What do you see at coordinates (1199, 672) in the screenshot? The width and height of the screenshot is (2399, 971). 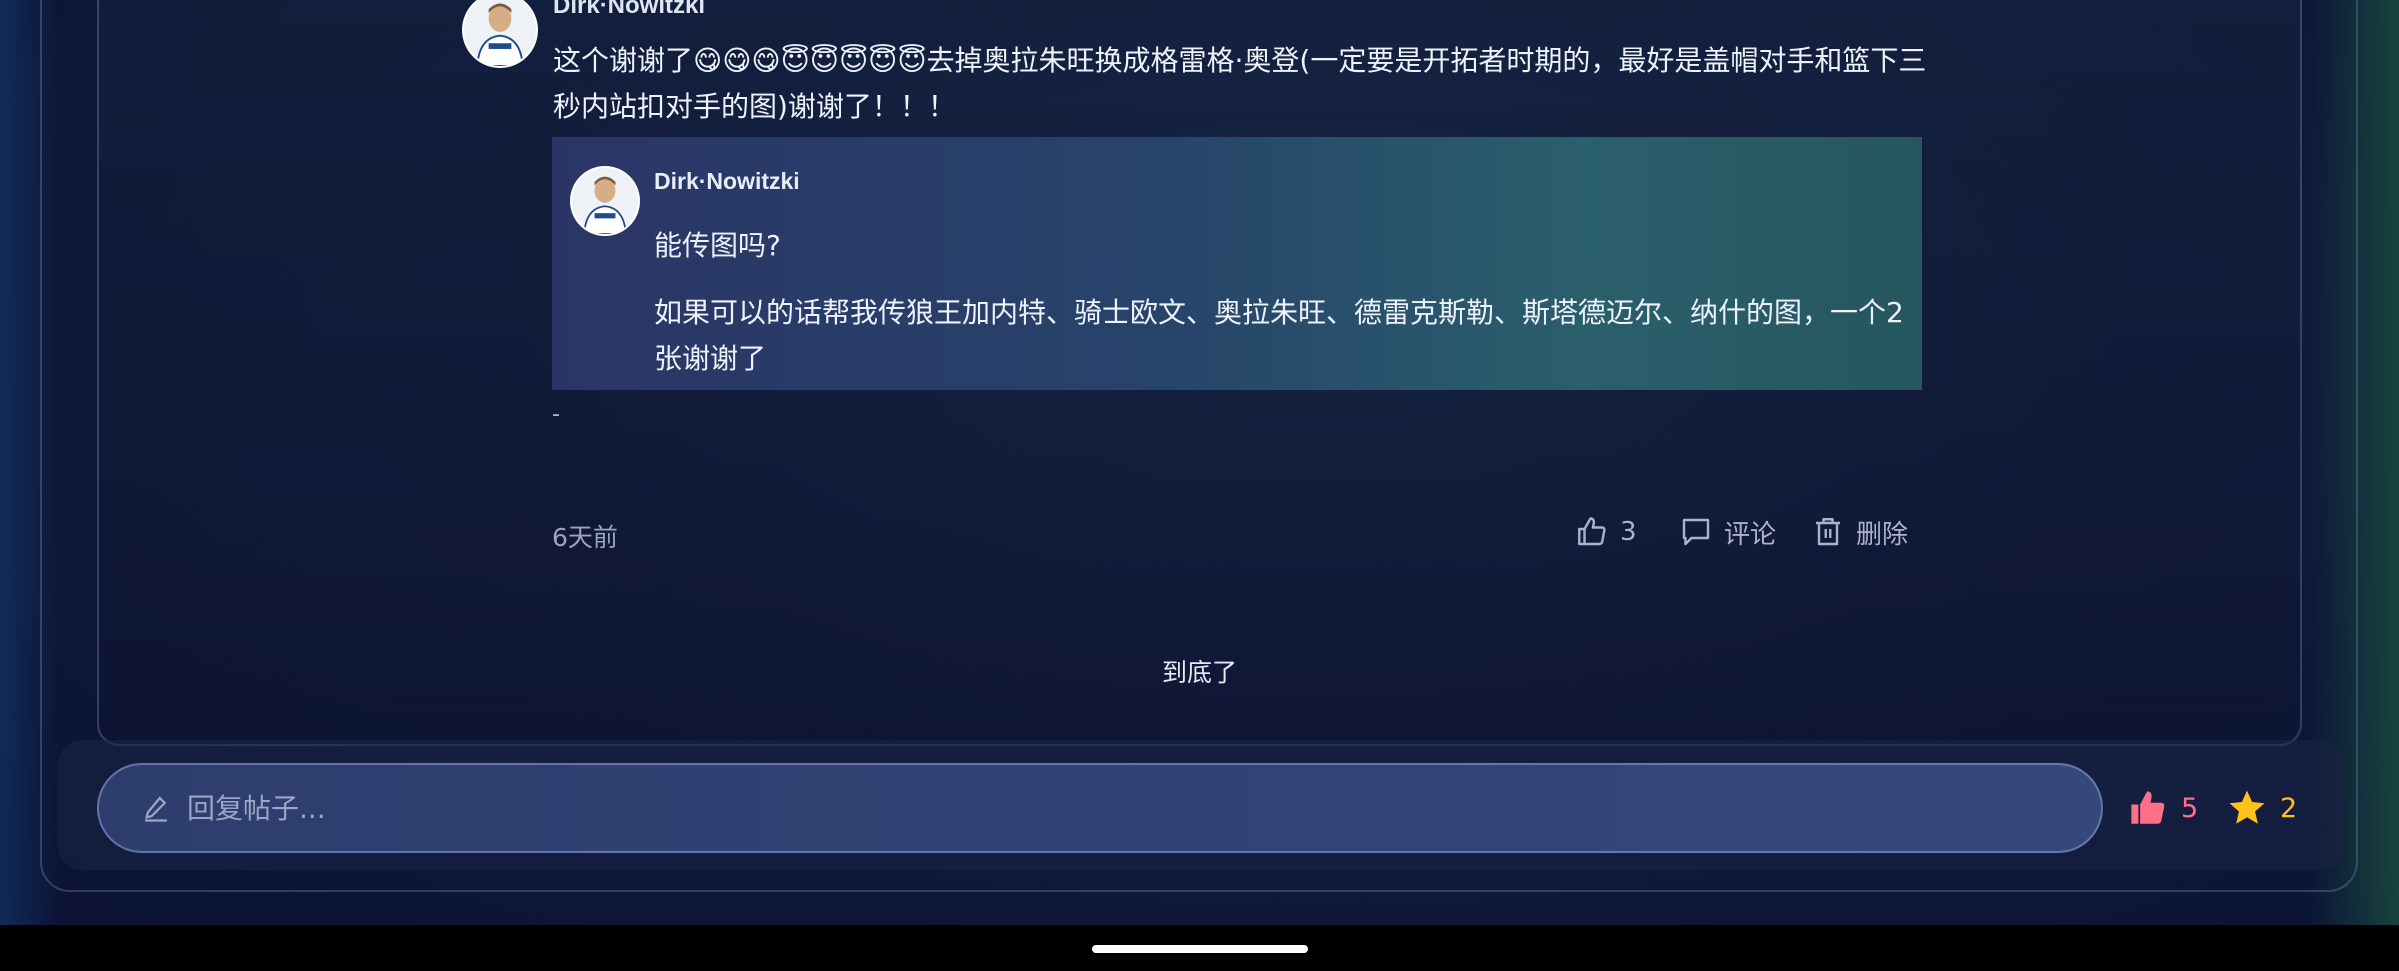 I see `end-of-list-text: 到底了` at bounding box center [1199, 672].